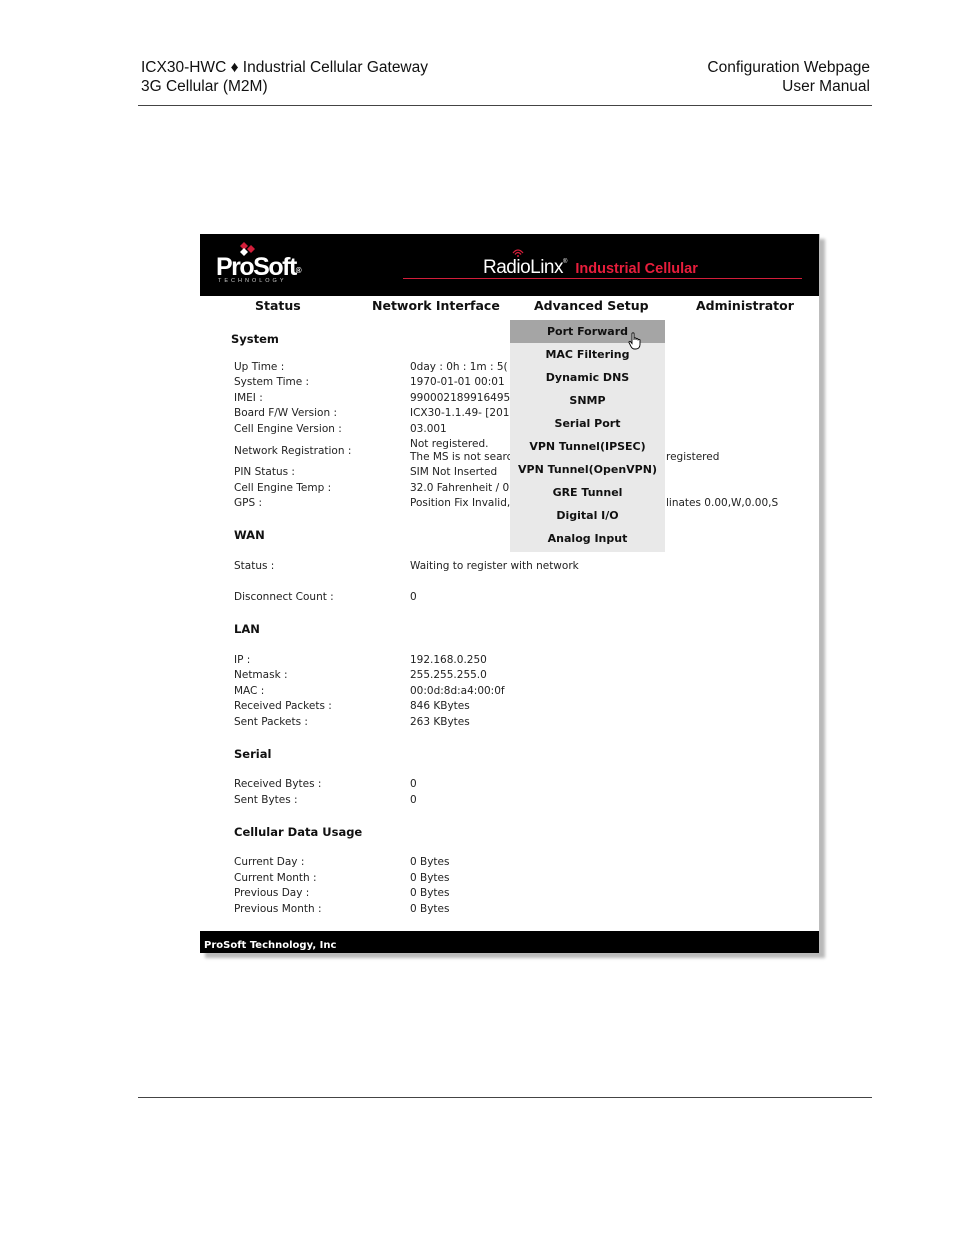 The height and width of the screenshot is (1235, 954). Describe the element at coordinates (242, 660) in the screenshot. I see `label-ip: IP :` at that location.